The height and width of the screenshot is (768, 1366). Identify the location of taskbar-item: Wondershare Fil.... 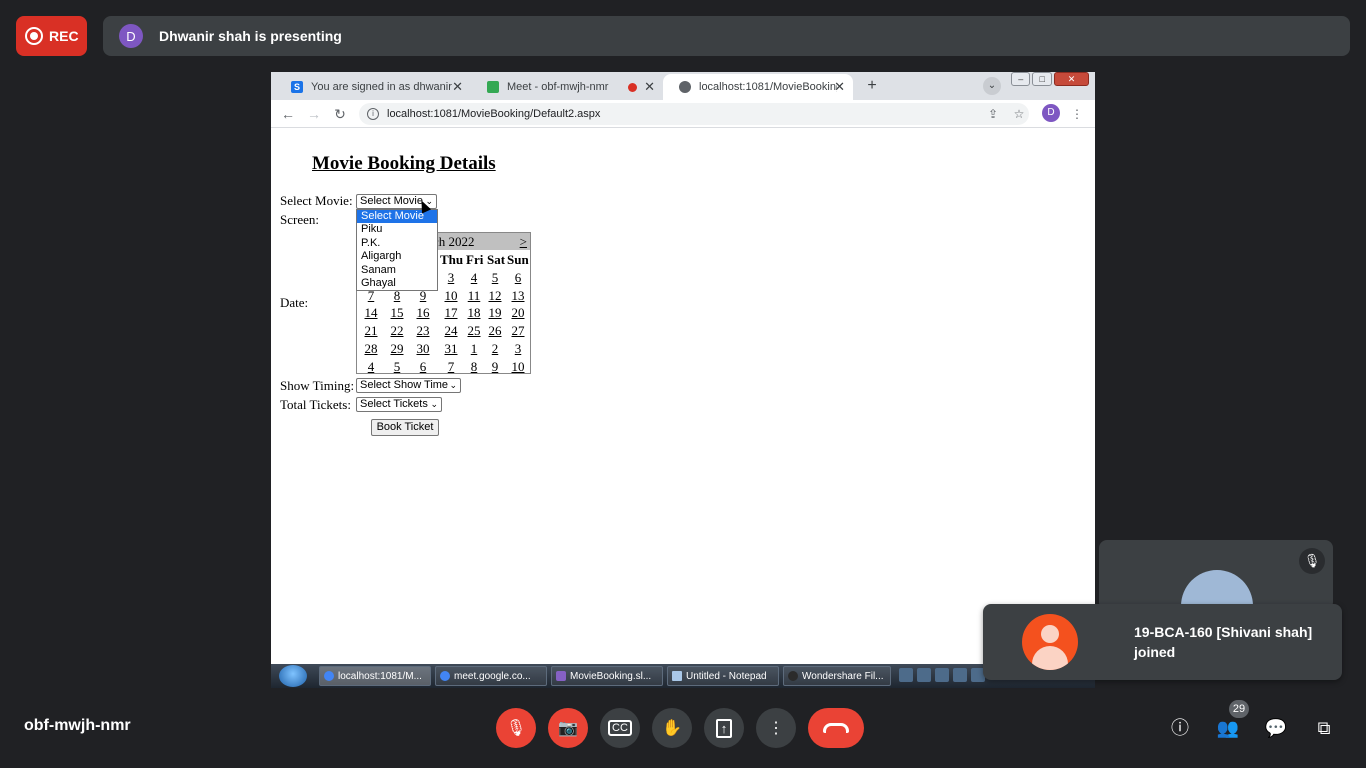
(837, 676).